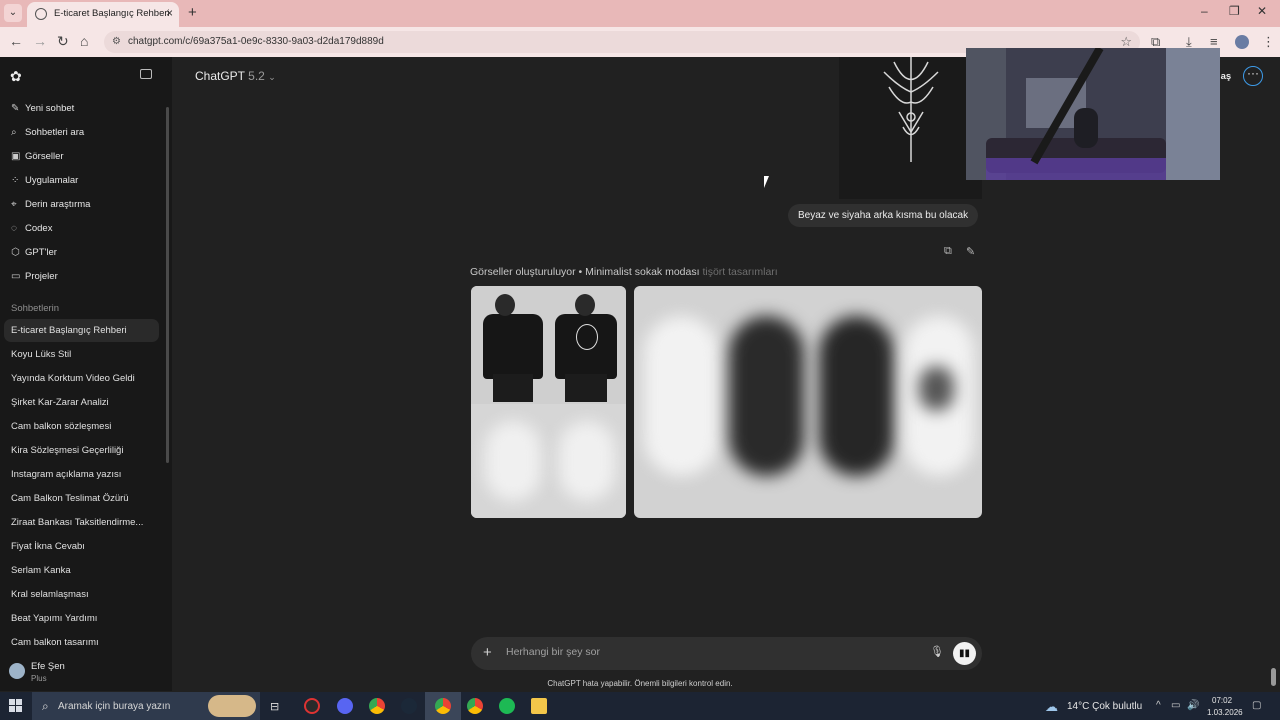  I want to click on sidebar-item-projects: ▭ Projeler, so click(86, 280).